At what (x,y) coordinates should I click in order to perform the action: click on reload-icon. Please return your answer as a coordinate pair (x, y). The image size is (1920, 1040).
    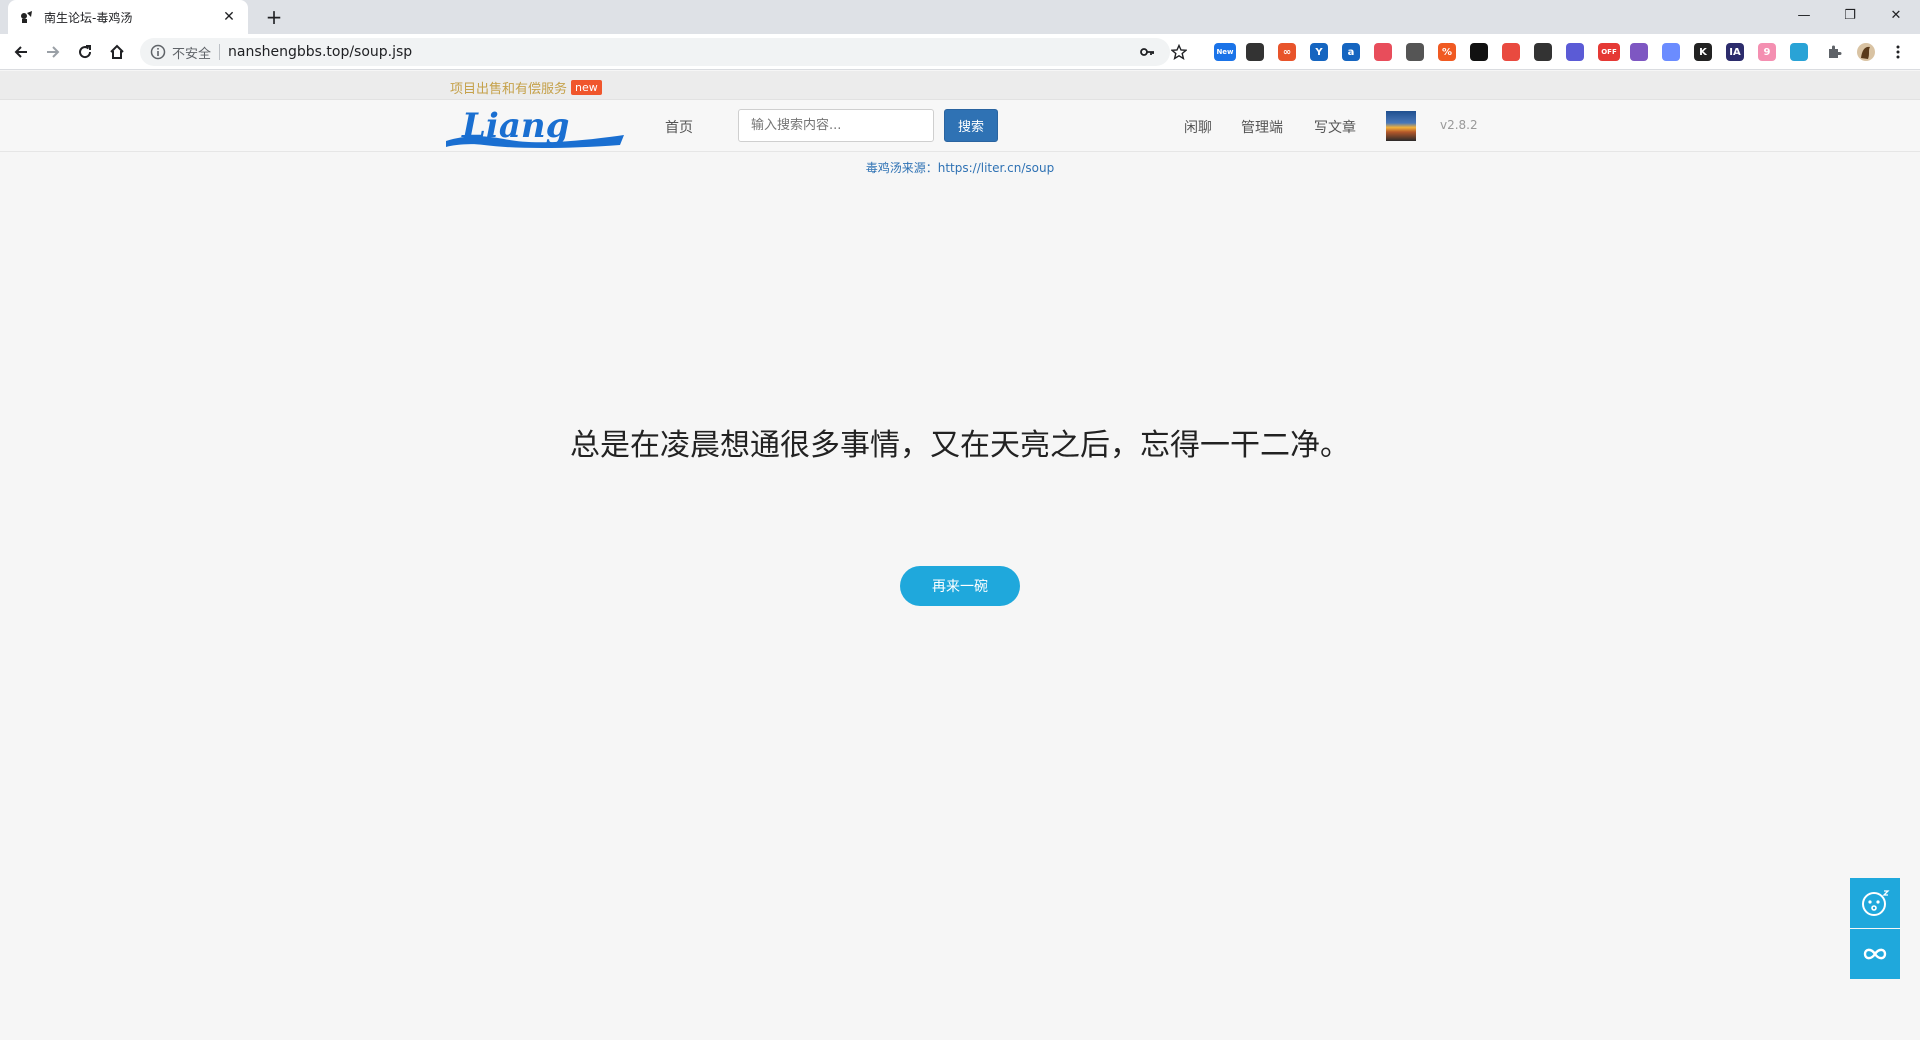
    Looking at the image, I should click on (85, 52).